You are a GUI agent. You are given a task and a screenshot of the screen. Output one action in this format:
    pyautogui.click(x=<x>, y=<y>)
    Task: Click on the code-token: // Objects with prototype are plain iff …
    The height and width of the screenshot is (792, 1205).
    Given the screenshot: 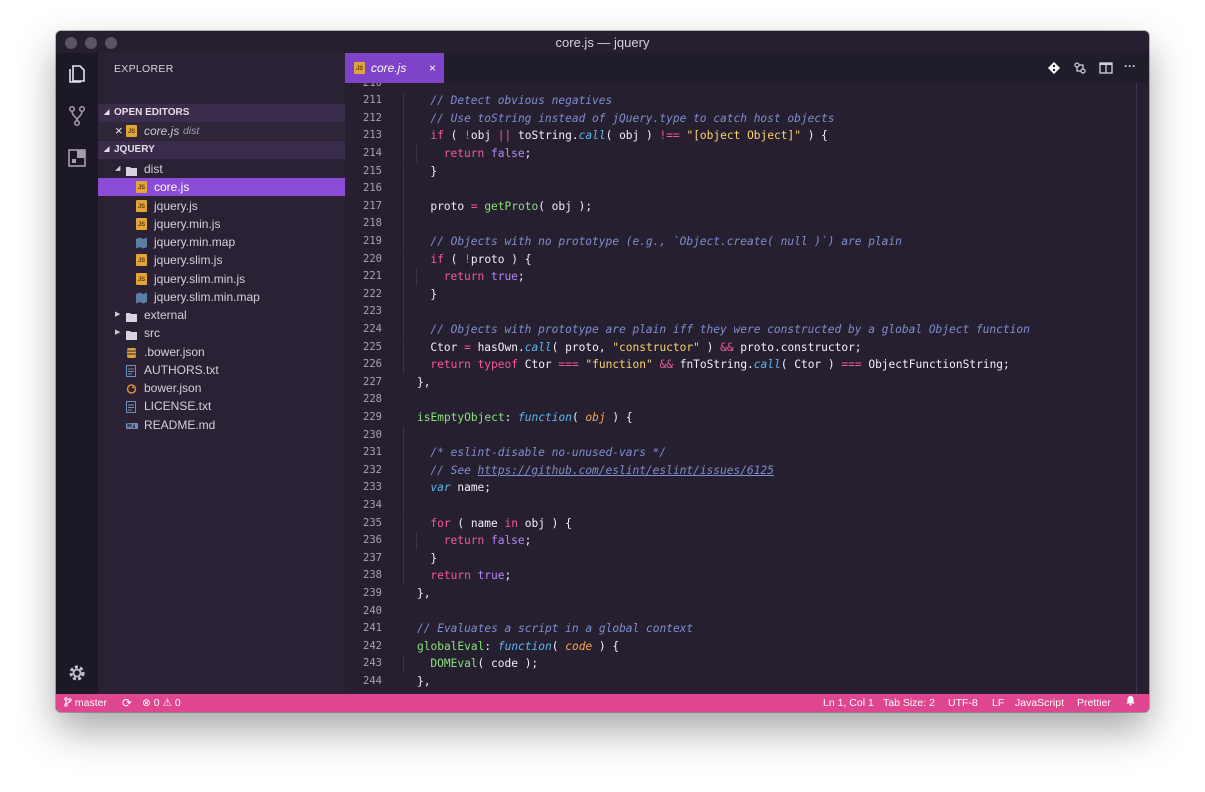 What is the action you would take?
    pyautogui.click(x=730, y=329)
    